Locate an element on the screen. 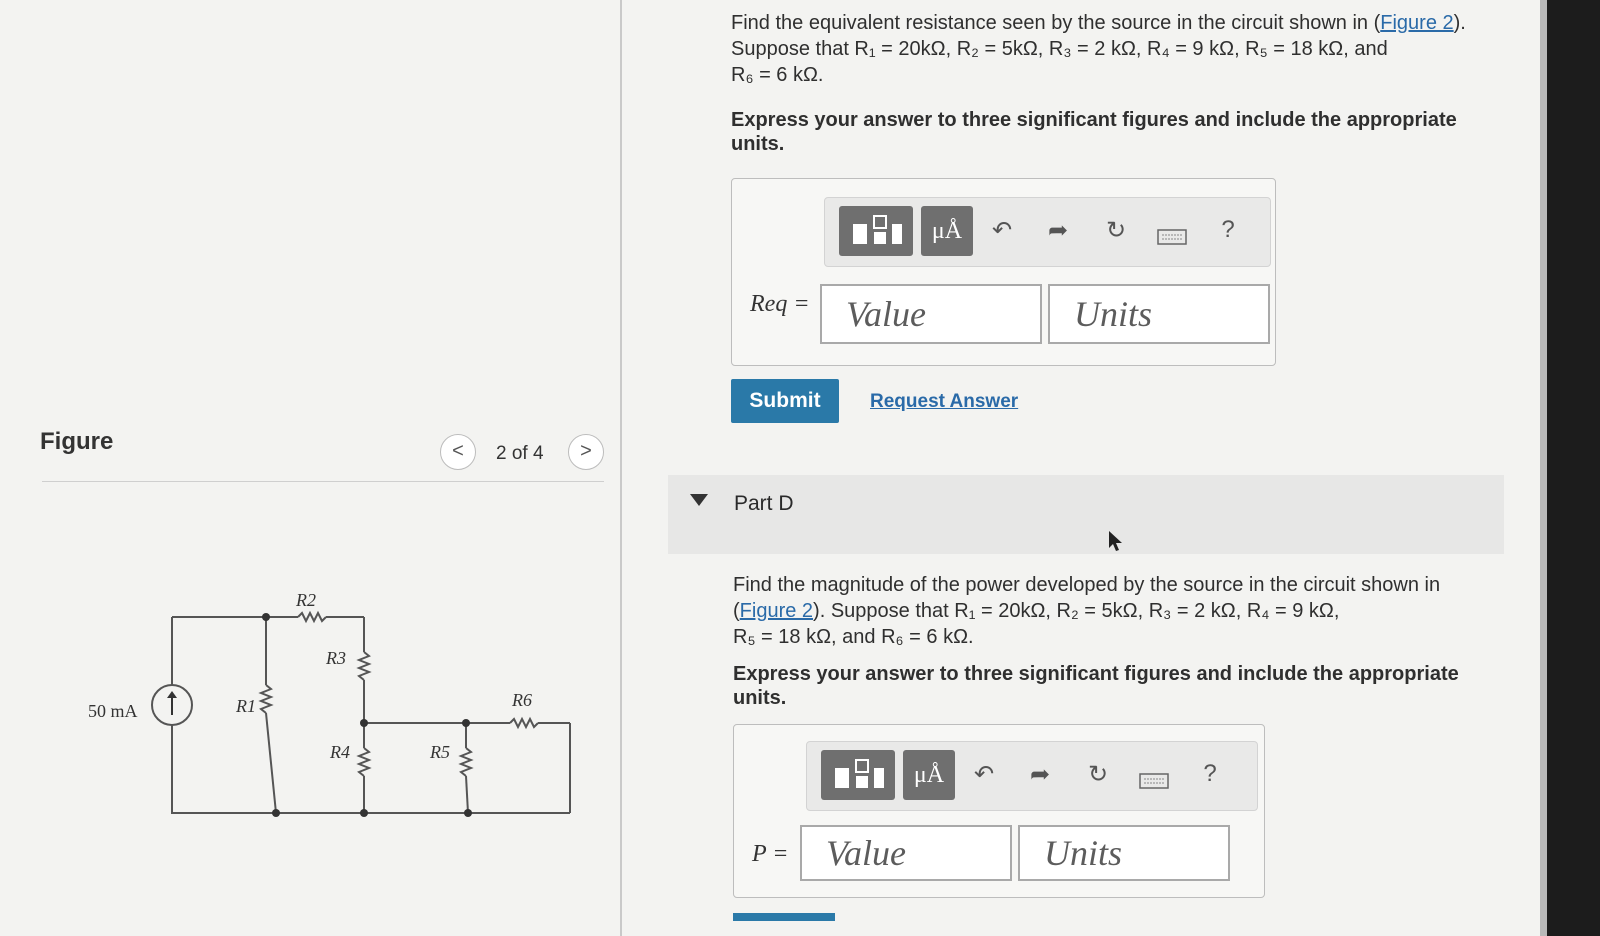  partc-toolbar: μÅ ↶ ➦ ↻ ? is located at coordinates (1047, 232).